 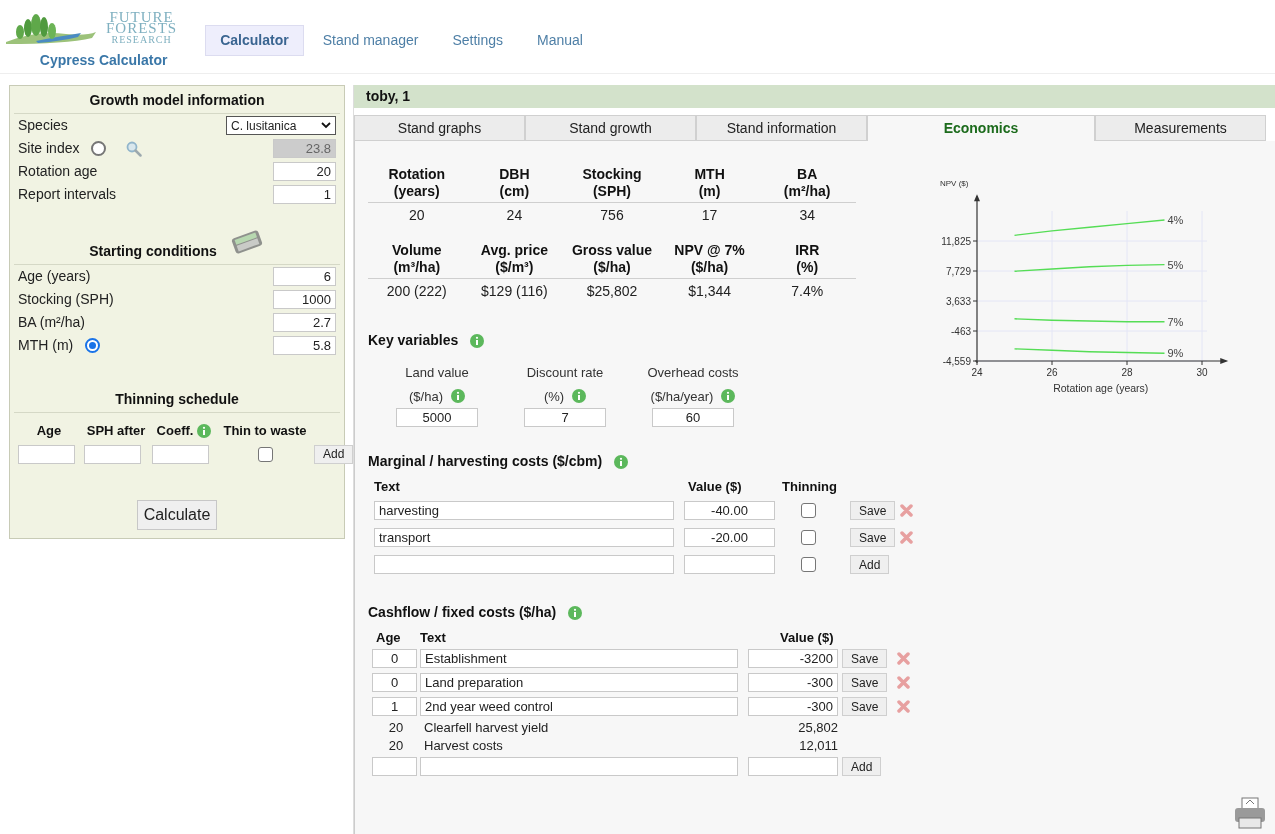 What do you see at coordinates (417, 174) in the screenshot?
I see `summary-heading: Rotation` at bounding box center [417, 174].